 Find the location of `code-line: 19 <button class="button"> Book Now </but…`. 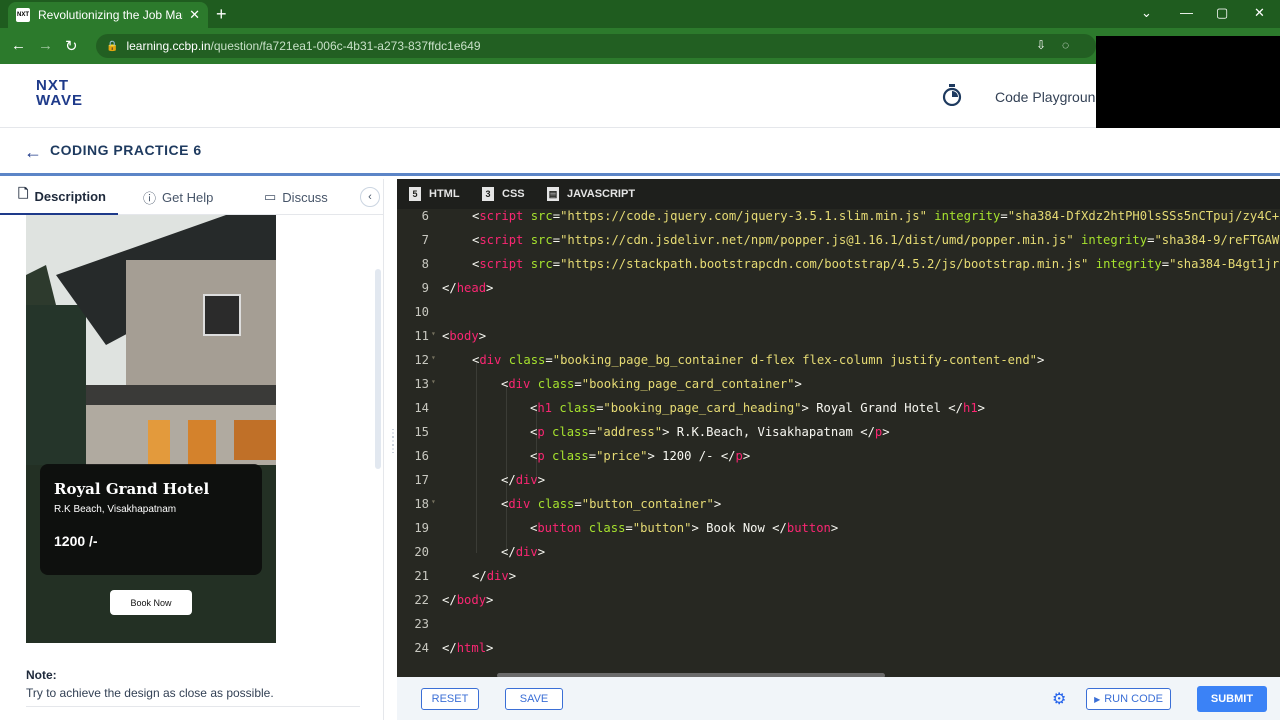

code-line: 19 <button class="button"> Book Now </but… is located at coordinates (626, 528).